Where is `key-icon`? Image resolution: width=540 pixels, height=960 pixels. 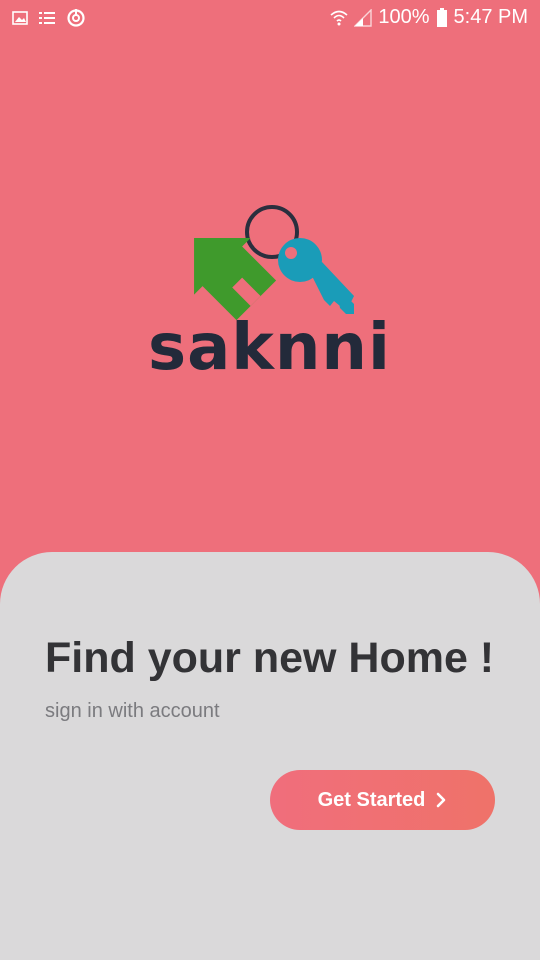 key-icon is located at coordinates (316, 276).